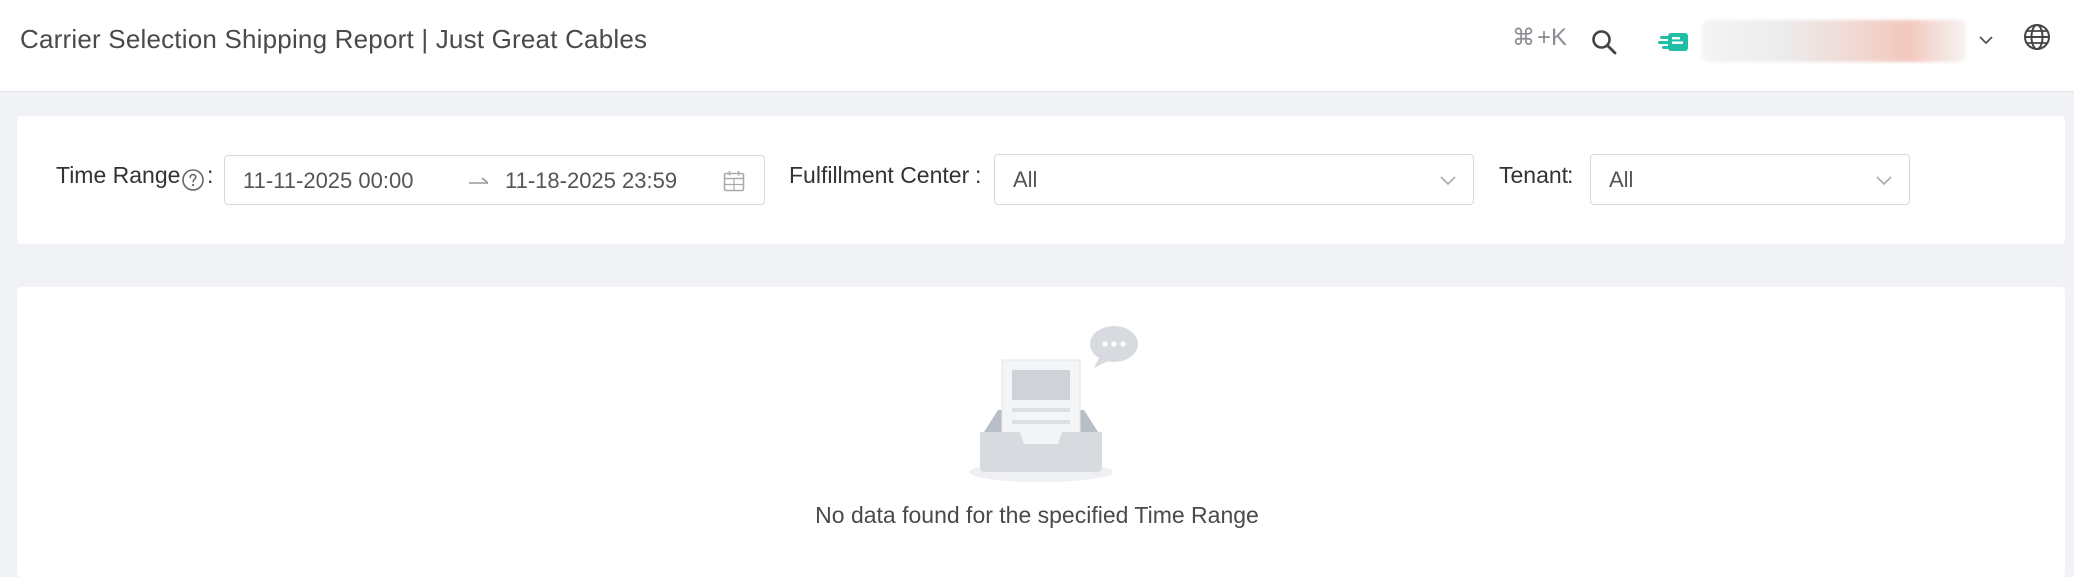 The height and width of the screenshot is (577, 2074). What do you see at coordinates (1834, 41) in the screenshot?
I see `account-switcher` at bounding box center [1834, 41].